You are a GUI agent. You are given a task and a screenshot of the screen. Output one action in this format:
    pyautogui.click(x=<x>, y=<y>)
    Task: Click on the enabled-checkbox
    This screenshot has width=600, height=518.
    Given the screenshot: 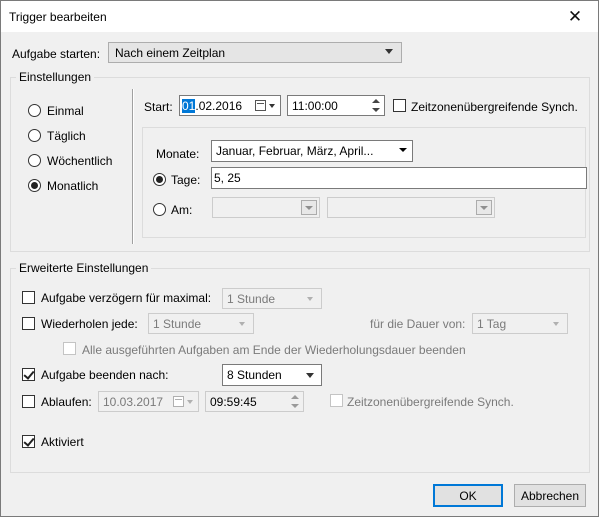 What is the action you would take?
    pyautogui.click(x=28, y=441)
    